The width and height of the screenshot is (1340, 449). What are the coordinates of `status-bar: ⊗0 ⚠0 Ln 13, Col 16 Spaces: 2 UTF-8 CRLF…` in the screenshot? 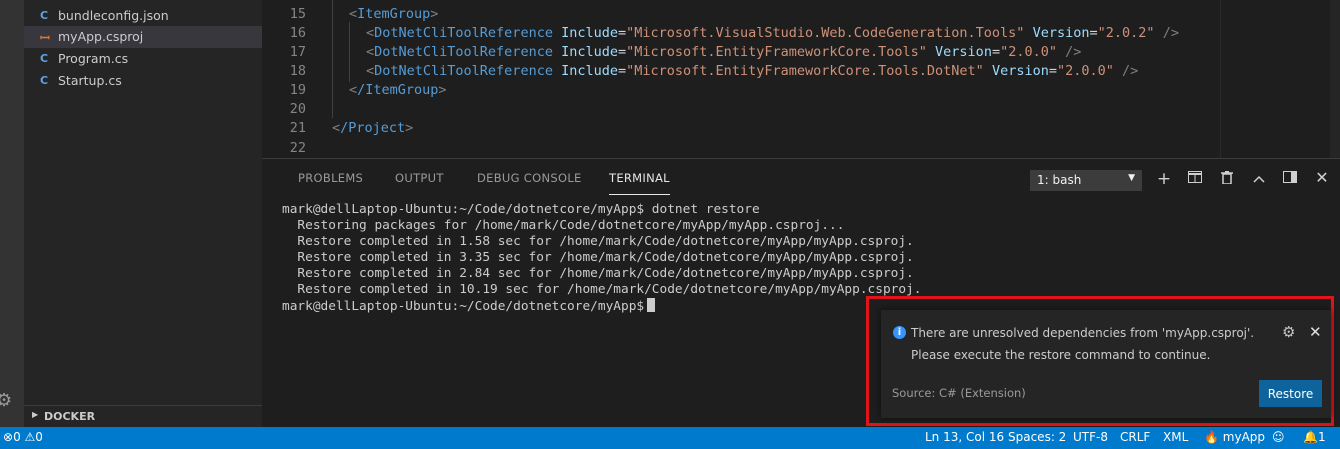 It's located at (670, 438).